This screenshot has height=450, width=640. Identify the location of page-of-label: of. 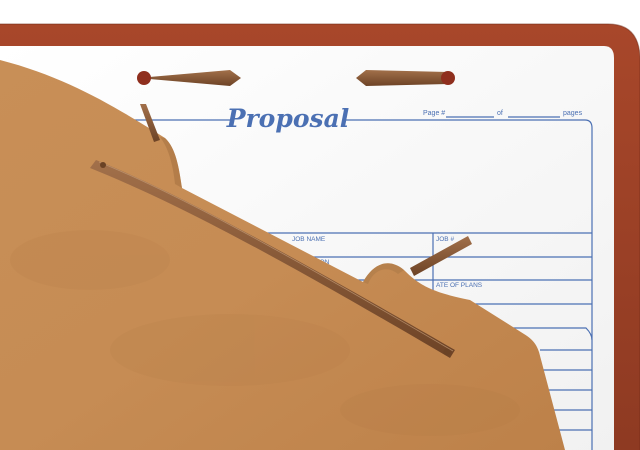
(500, 113).